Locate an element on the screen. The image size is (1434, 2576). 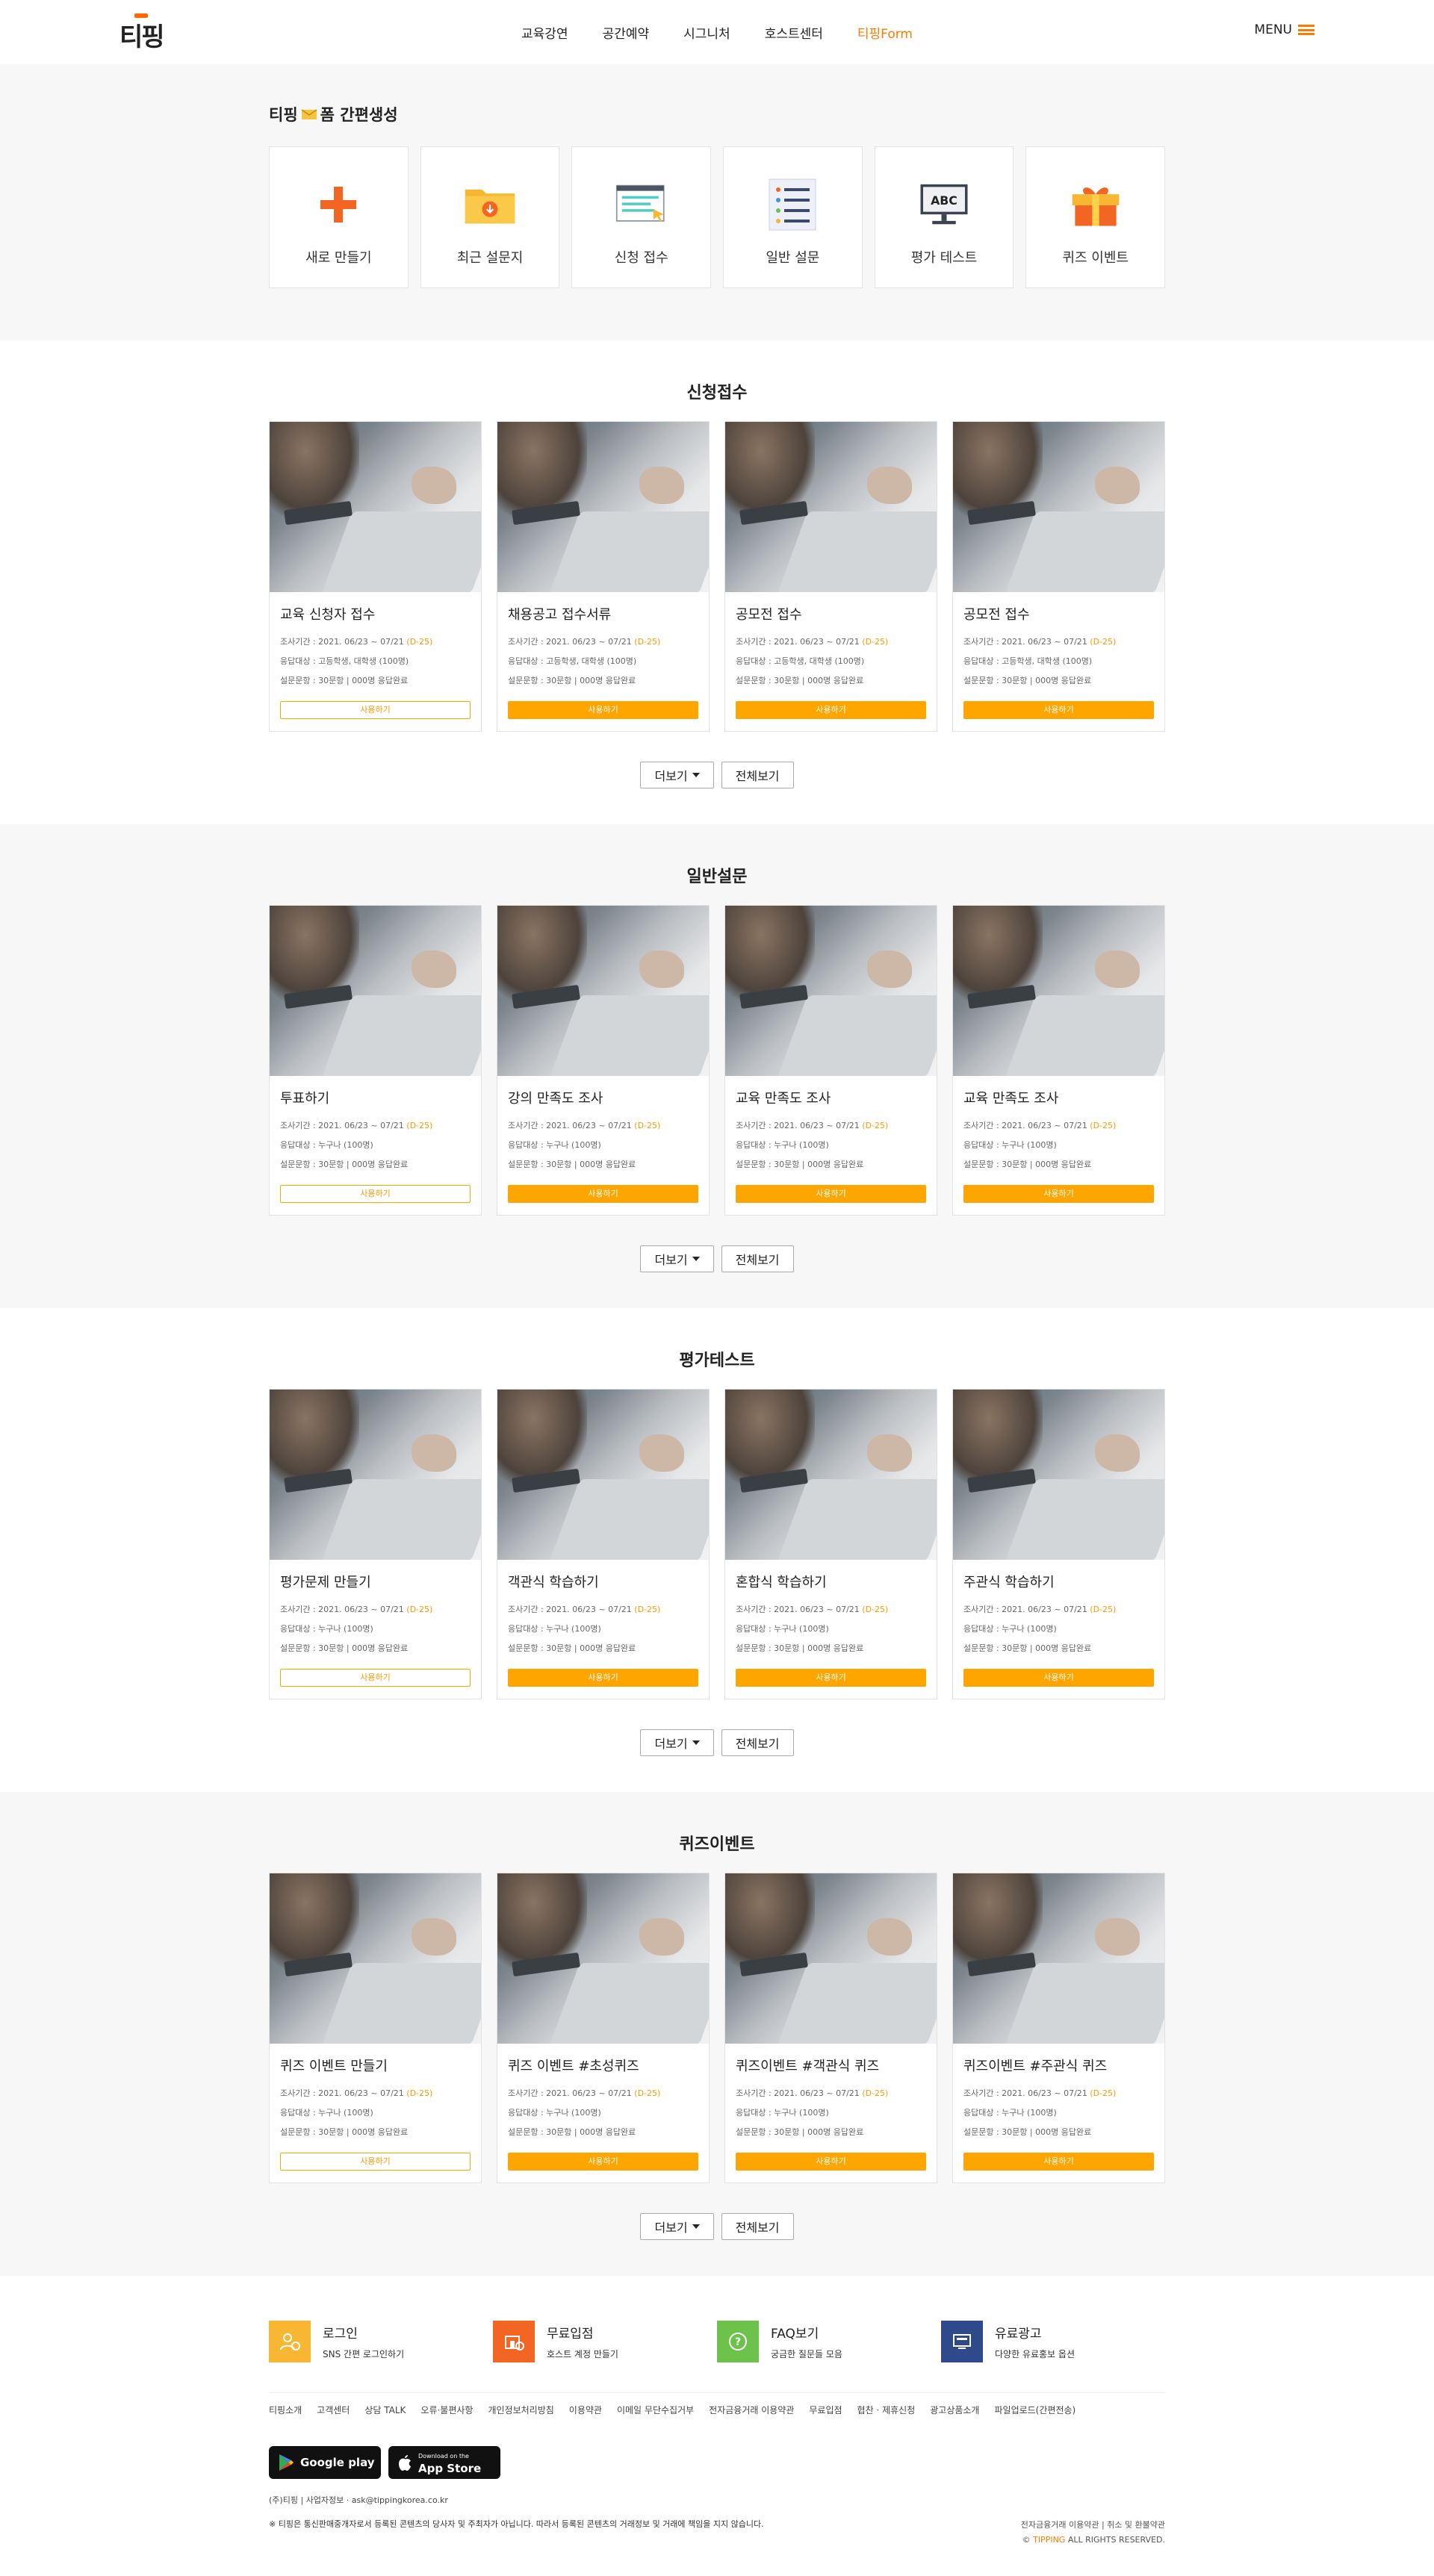
quick-item-test: ABC 평가 테스트 is located at coordinates (944, 217).